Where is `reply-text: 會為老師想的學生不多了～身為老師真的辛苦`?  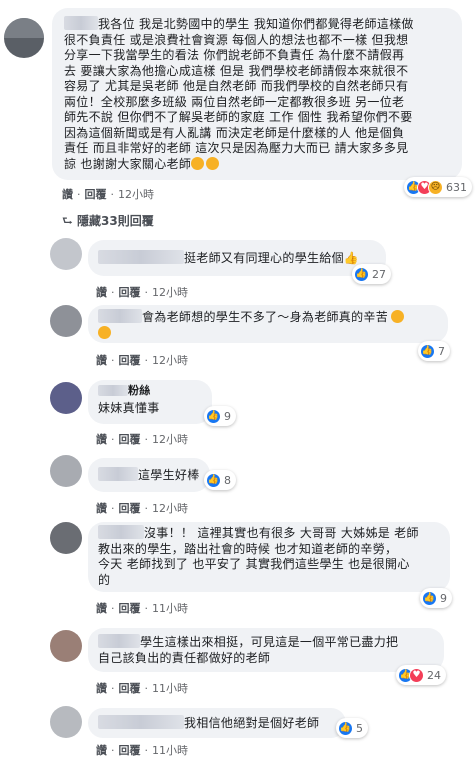
reply-text: 會為老師想的學生不多了～身為老師真的辛苦 is located at coordinates (268, 325).